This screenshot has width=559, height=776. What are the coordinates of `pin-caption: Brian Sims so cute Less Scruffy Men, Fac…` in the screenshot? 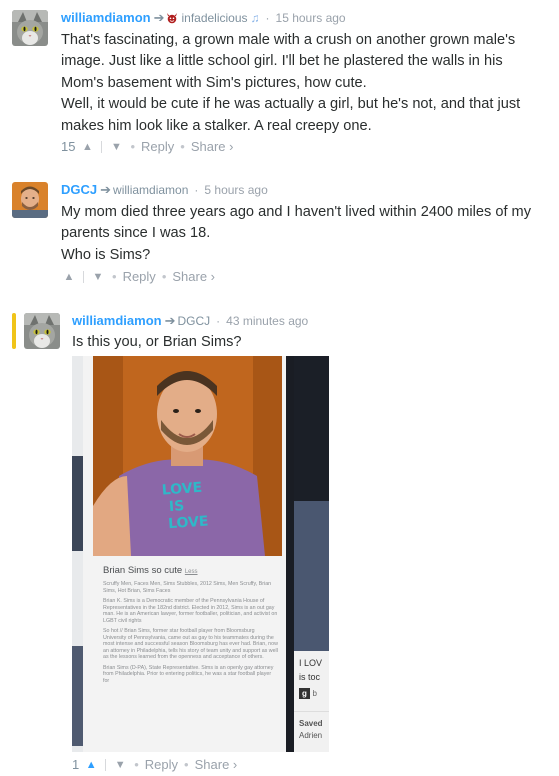 It's located at (190, 624).